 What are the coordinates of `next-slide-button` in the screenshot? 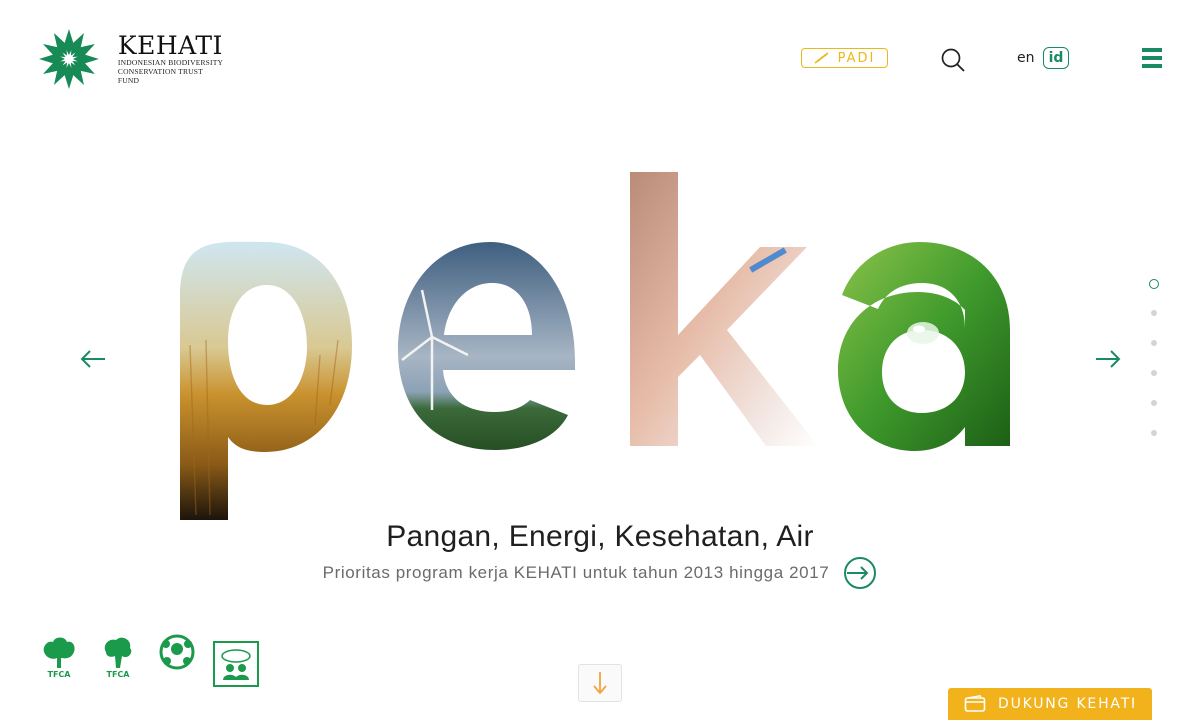 It's located at (1108, 359).